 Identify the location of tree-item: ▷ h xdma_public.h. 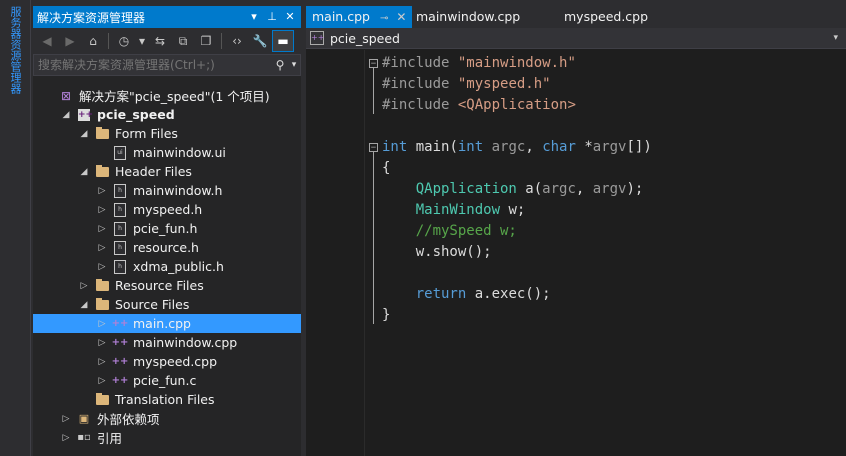
(167, 266).